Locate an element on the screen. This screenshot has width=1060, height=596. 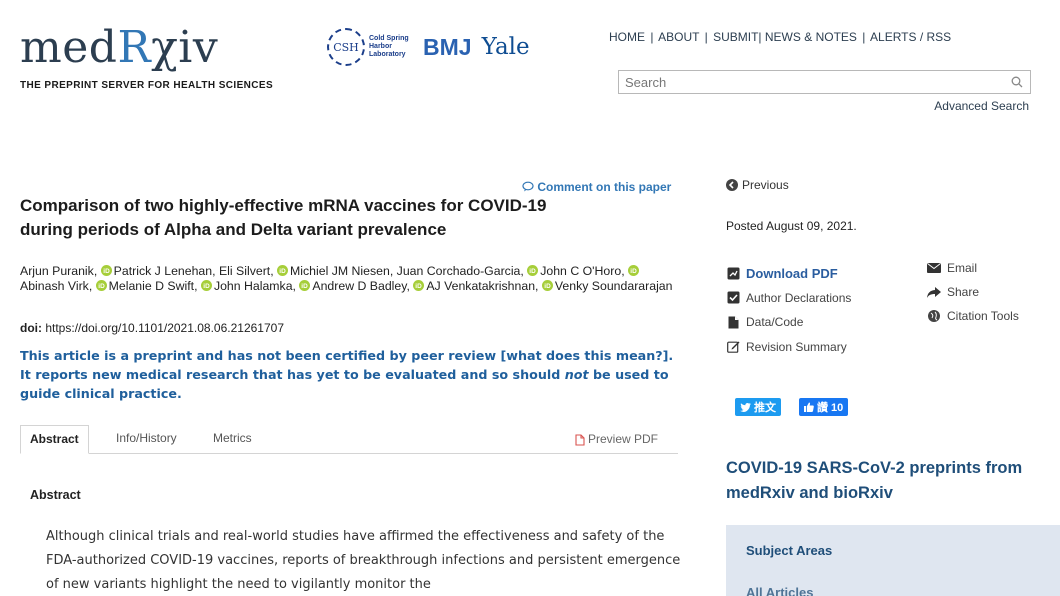
thumbs-up-icon is located at coordinates (809, 407).